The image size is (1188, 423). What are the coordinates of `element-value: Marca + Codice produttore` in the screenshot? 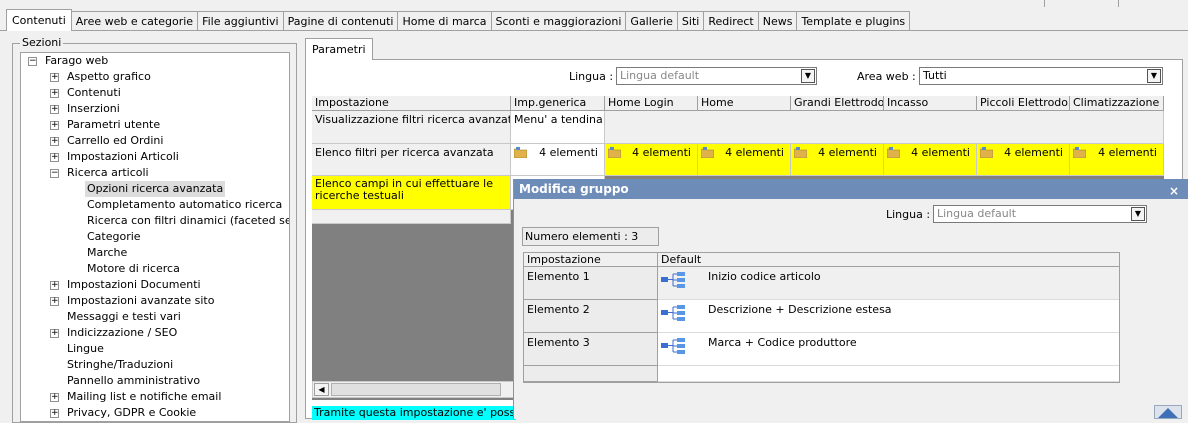 It's located at (888, 349).